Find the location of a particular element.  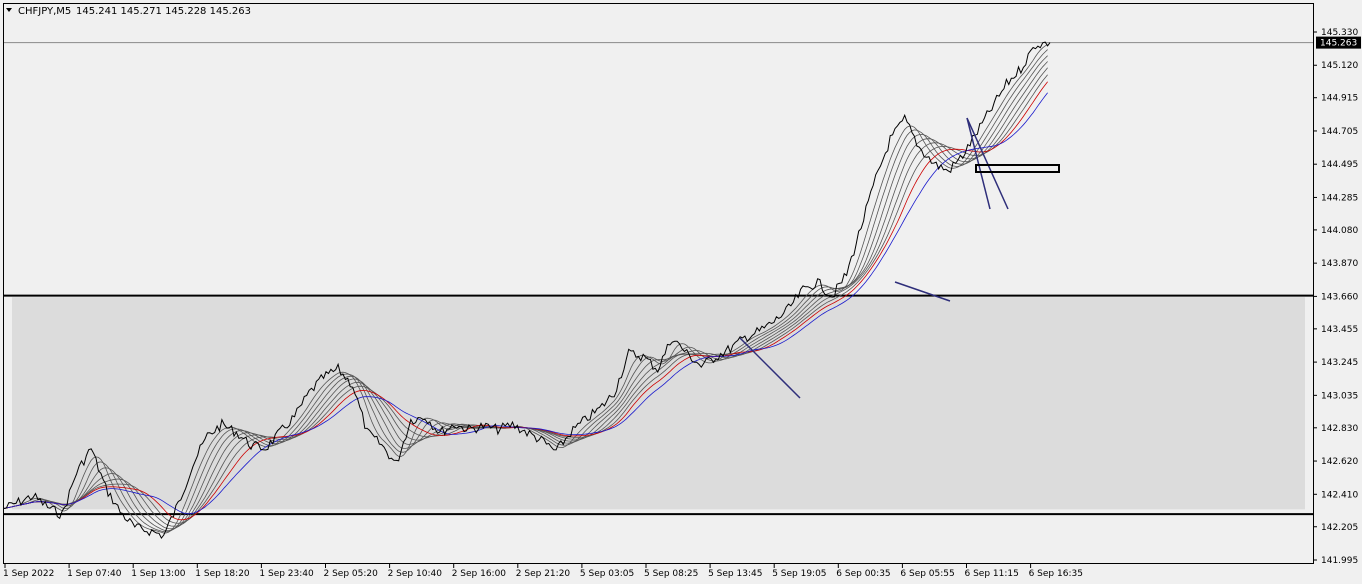

x-tick-label: 5 Sep 08:25 is located at coordinates (671, 574).